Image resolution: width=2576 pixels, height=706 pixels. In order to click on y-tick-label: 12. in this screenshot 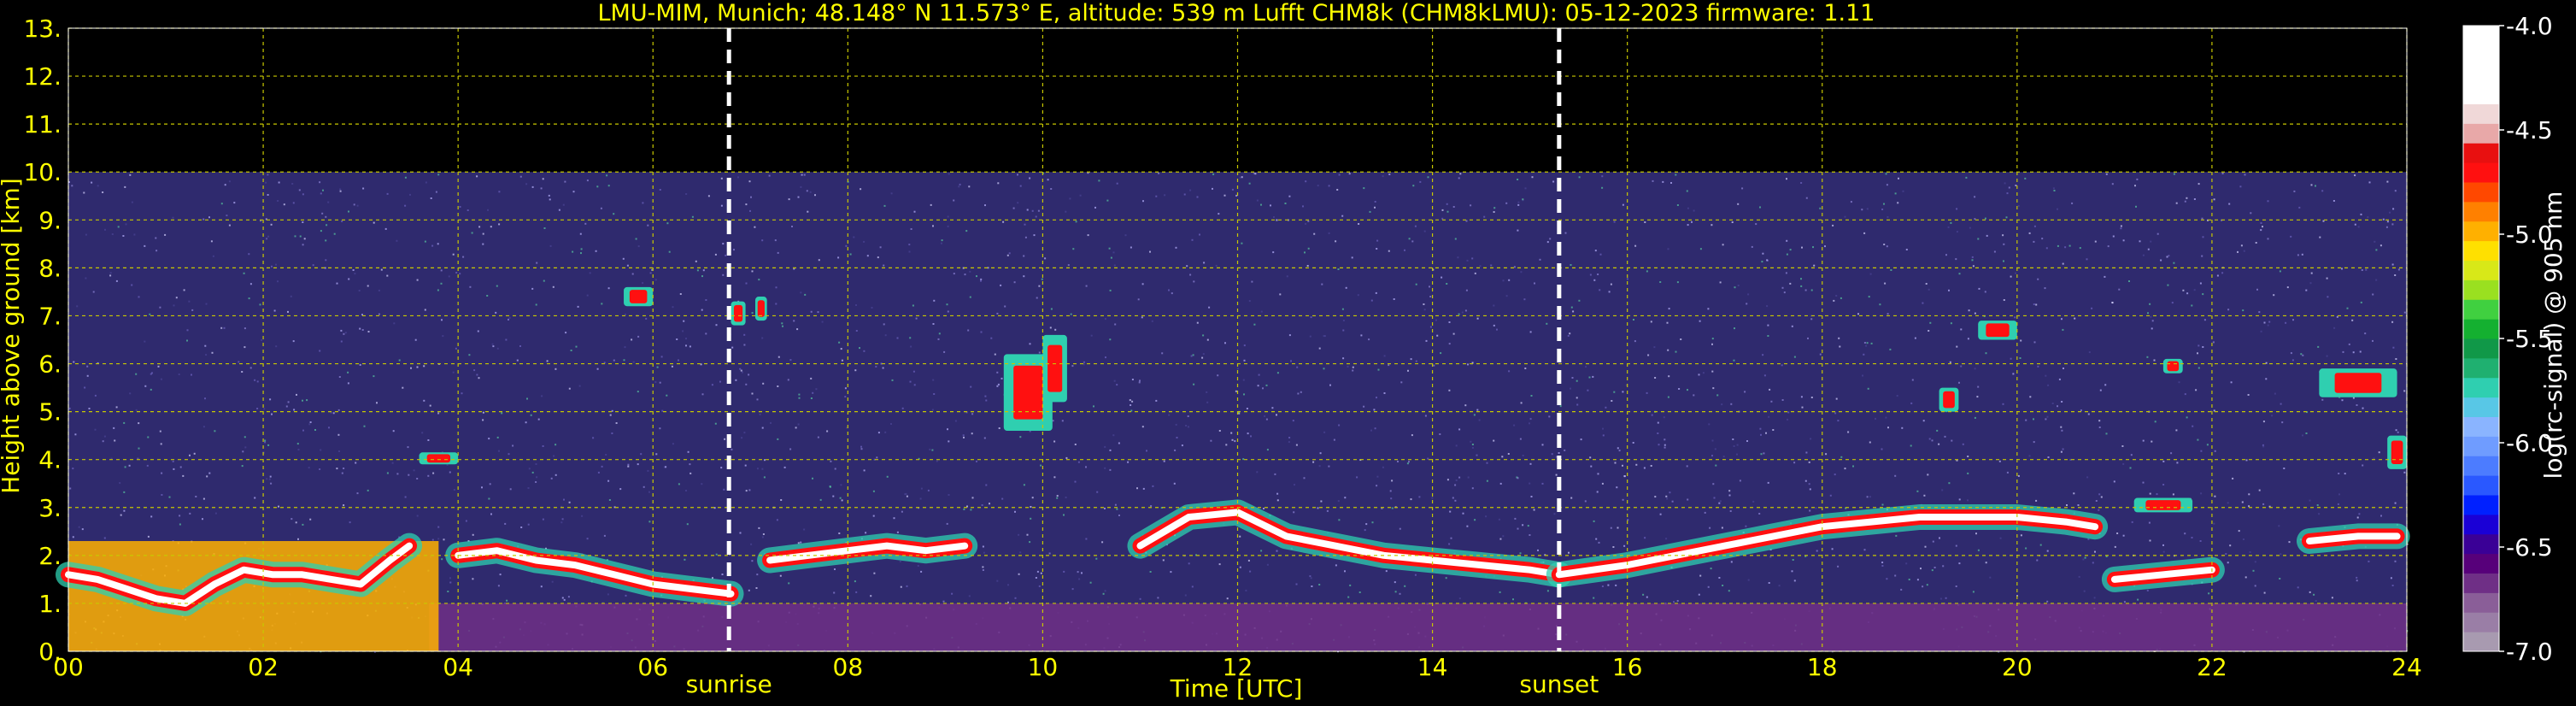, I will do `click(42, 76)`.